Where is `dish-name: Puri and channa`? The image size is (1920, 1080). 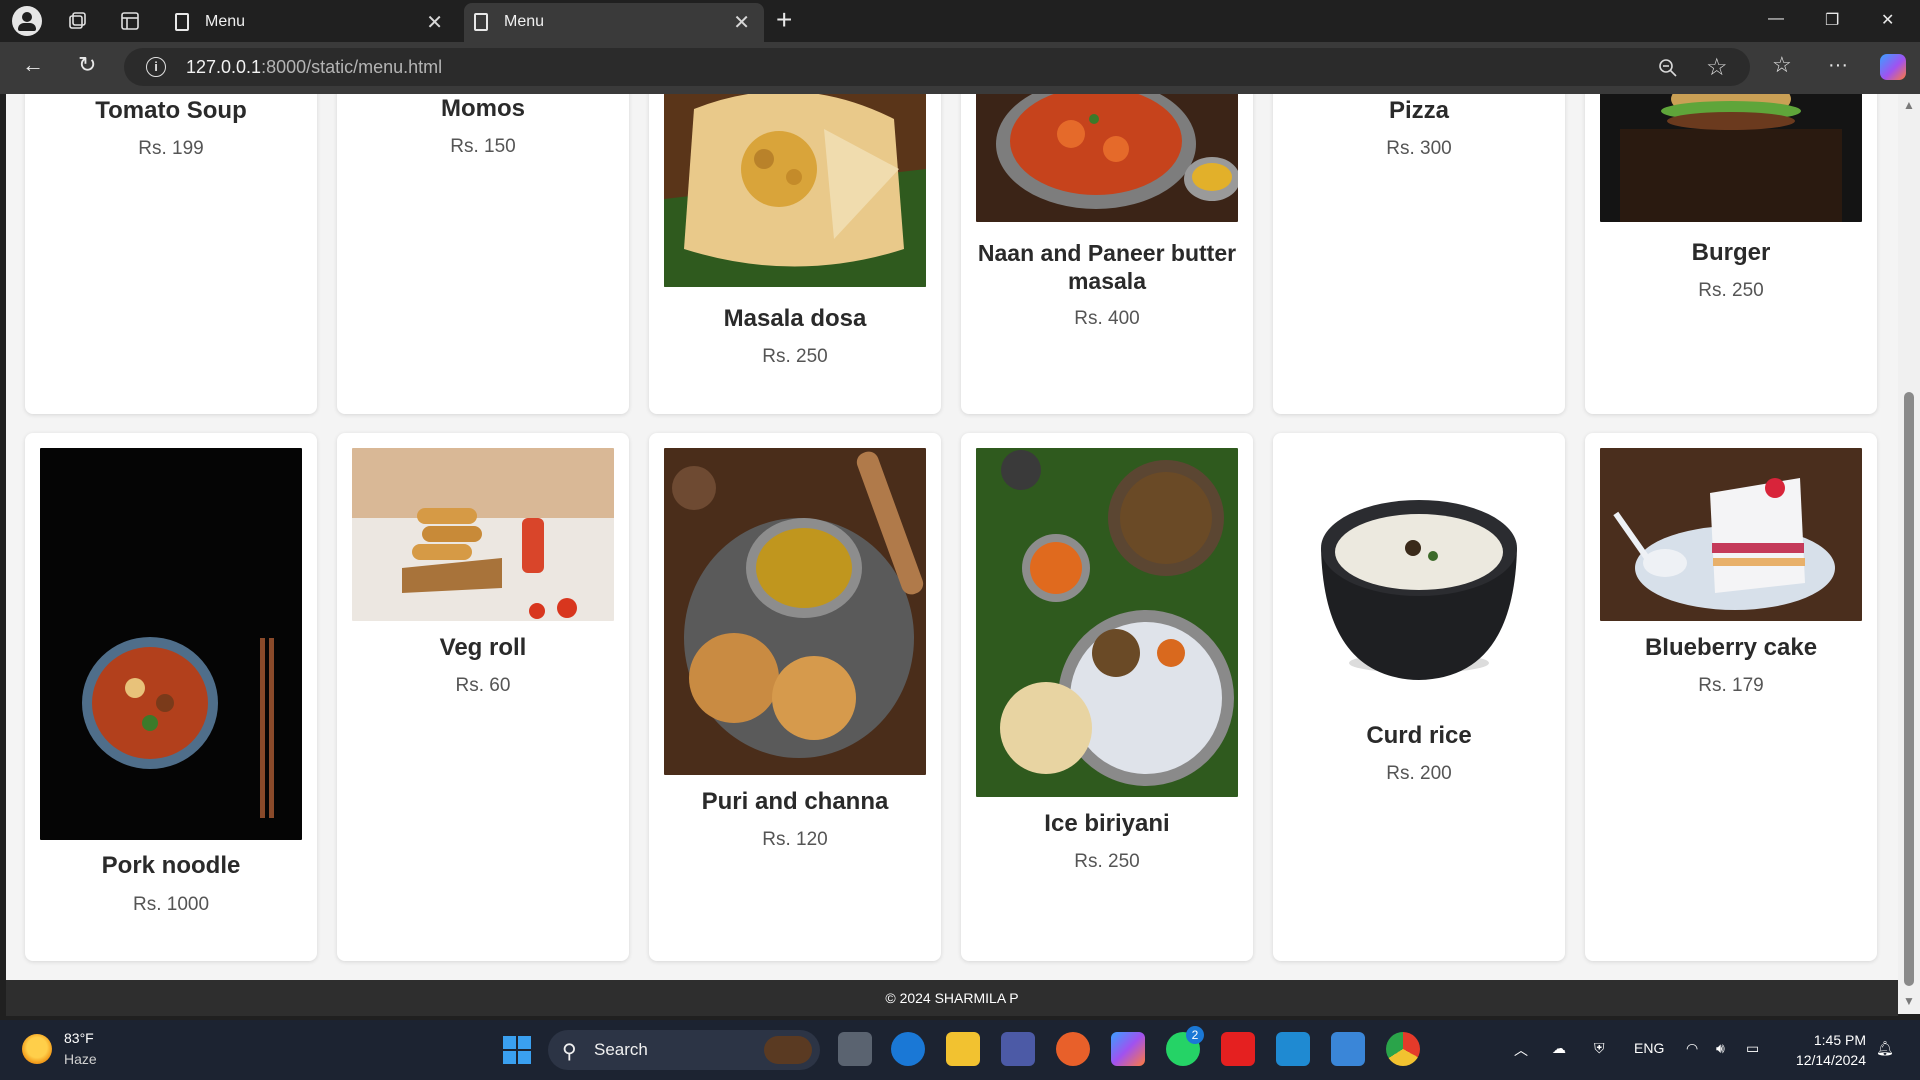
dish-name: Puri and channa is located at coordinates (795, 801).